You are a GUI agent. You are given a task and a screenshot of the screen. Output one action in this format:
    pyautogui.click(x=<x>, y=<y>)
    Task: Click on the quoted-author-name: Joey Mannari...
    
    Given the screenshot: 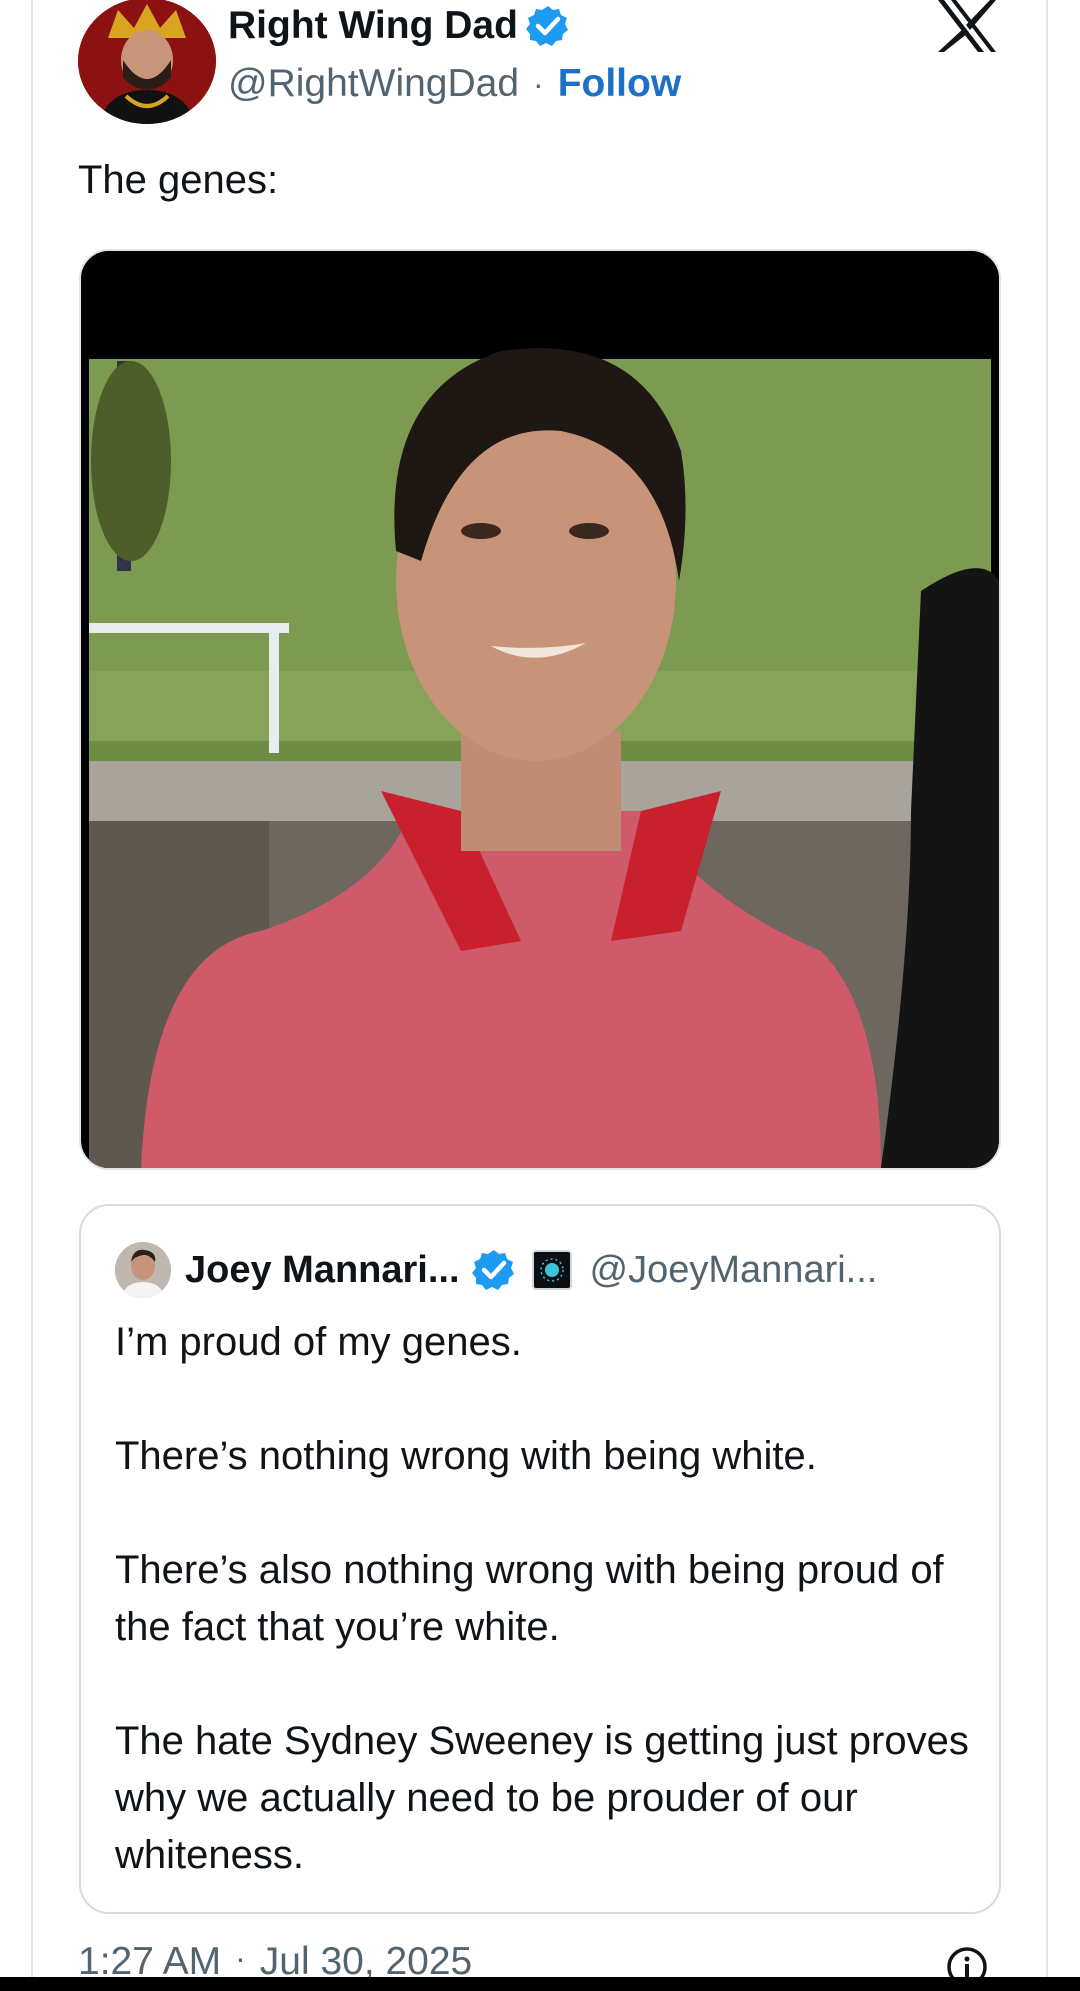 What is the action you would take?
    pyautogui.click(x=322, y=1270)
    